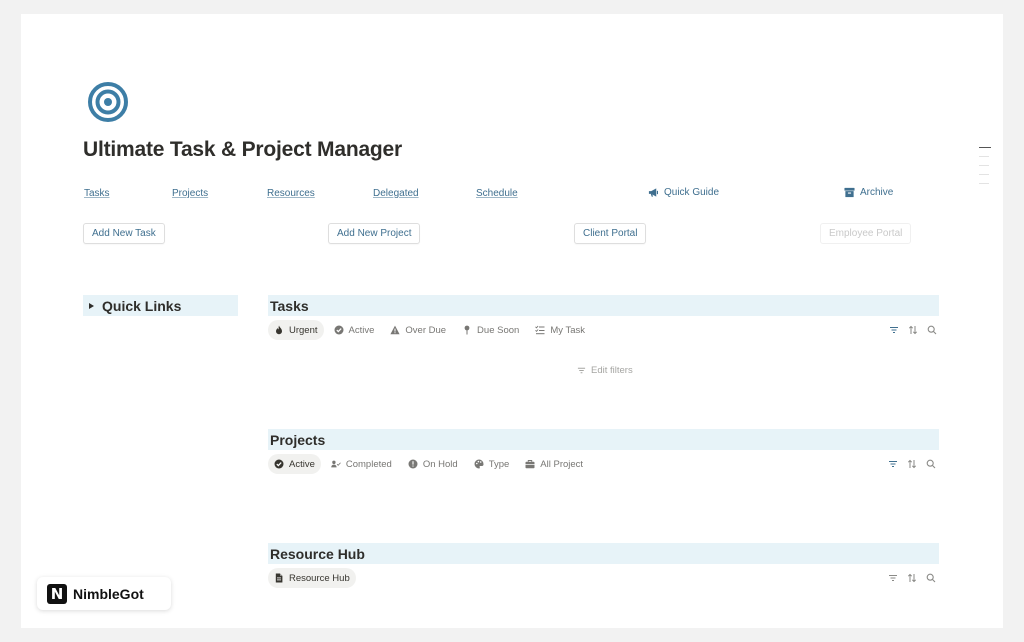 Image resolution: width=1024 pixels, height=642 pixels. Describe the element at coordinates (612, 370) in the screenshot. I see `edit-filters-label: Edit filters` at that location.